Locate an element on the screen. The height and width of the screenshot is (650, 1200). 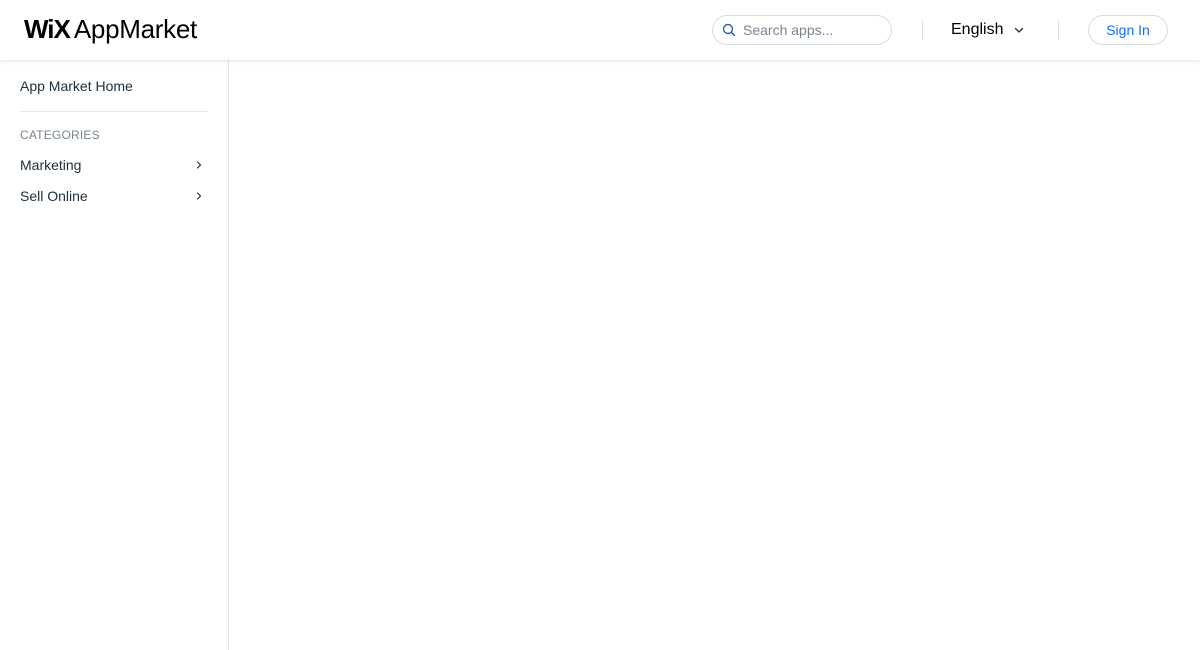
header-divider-right is located at coordinates (1058, 30).